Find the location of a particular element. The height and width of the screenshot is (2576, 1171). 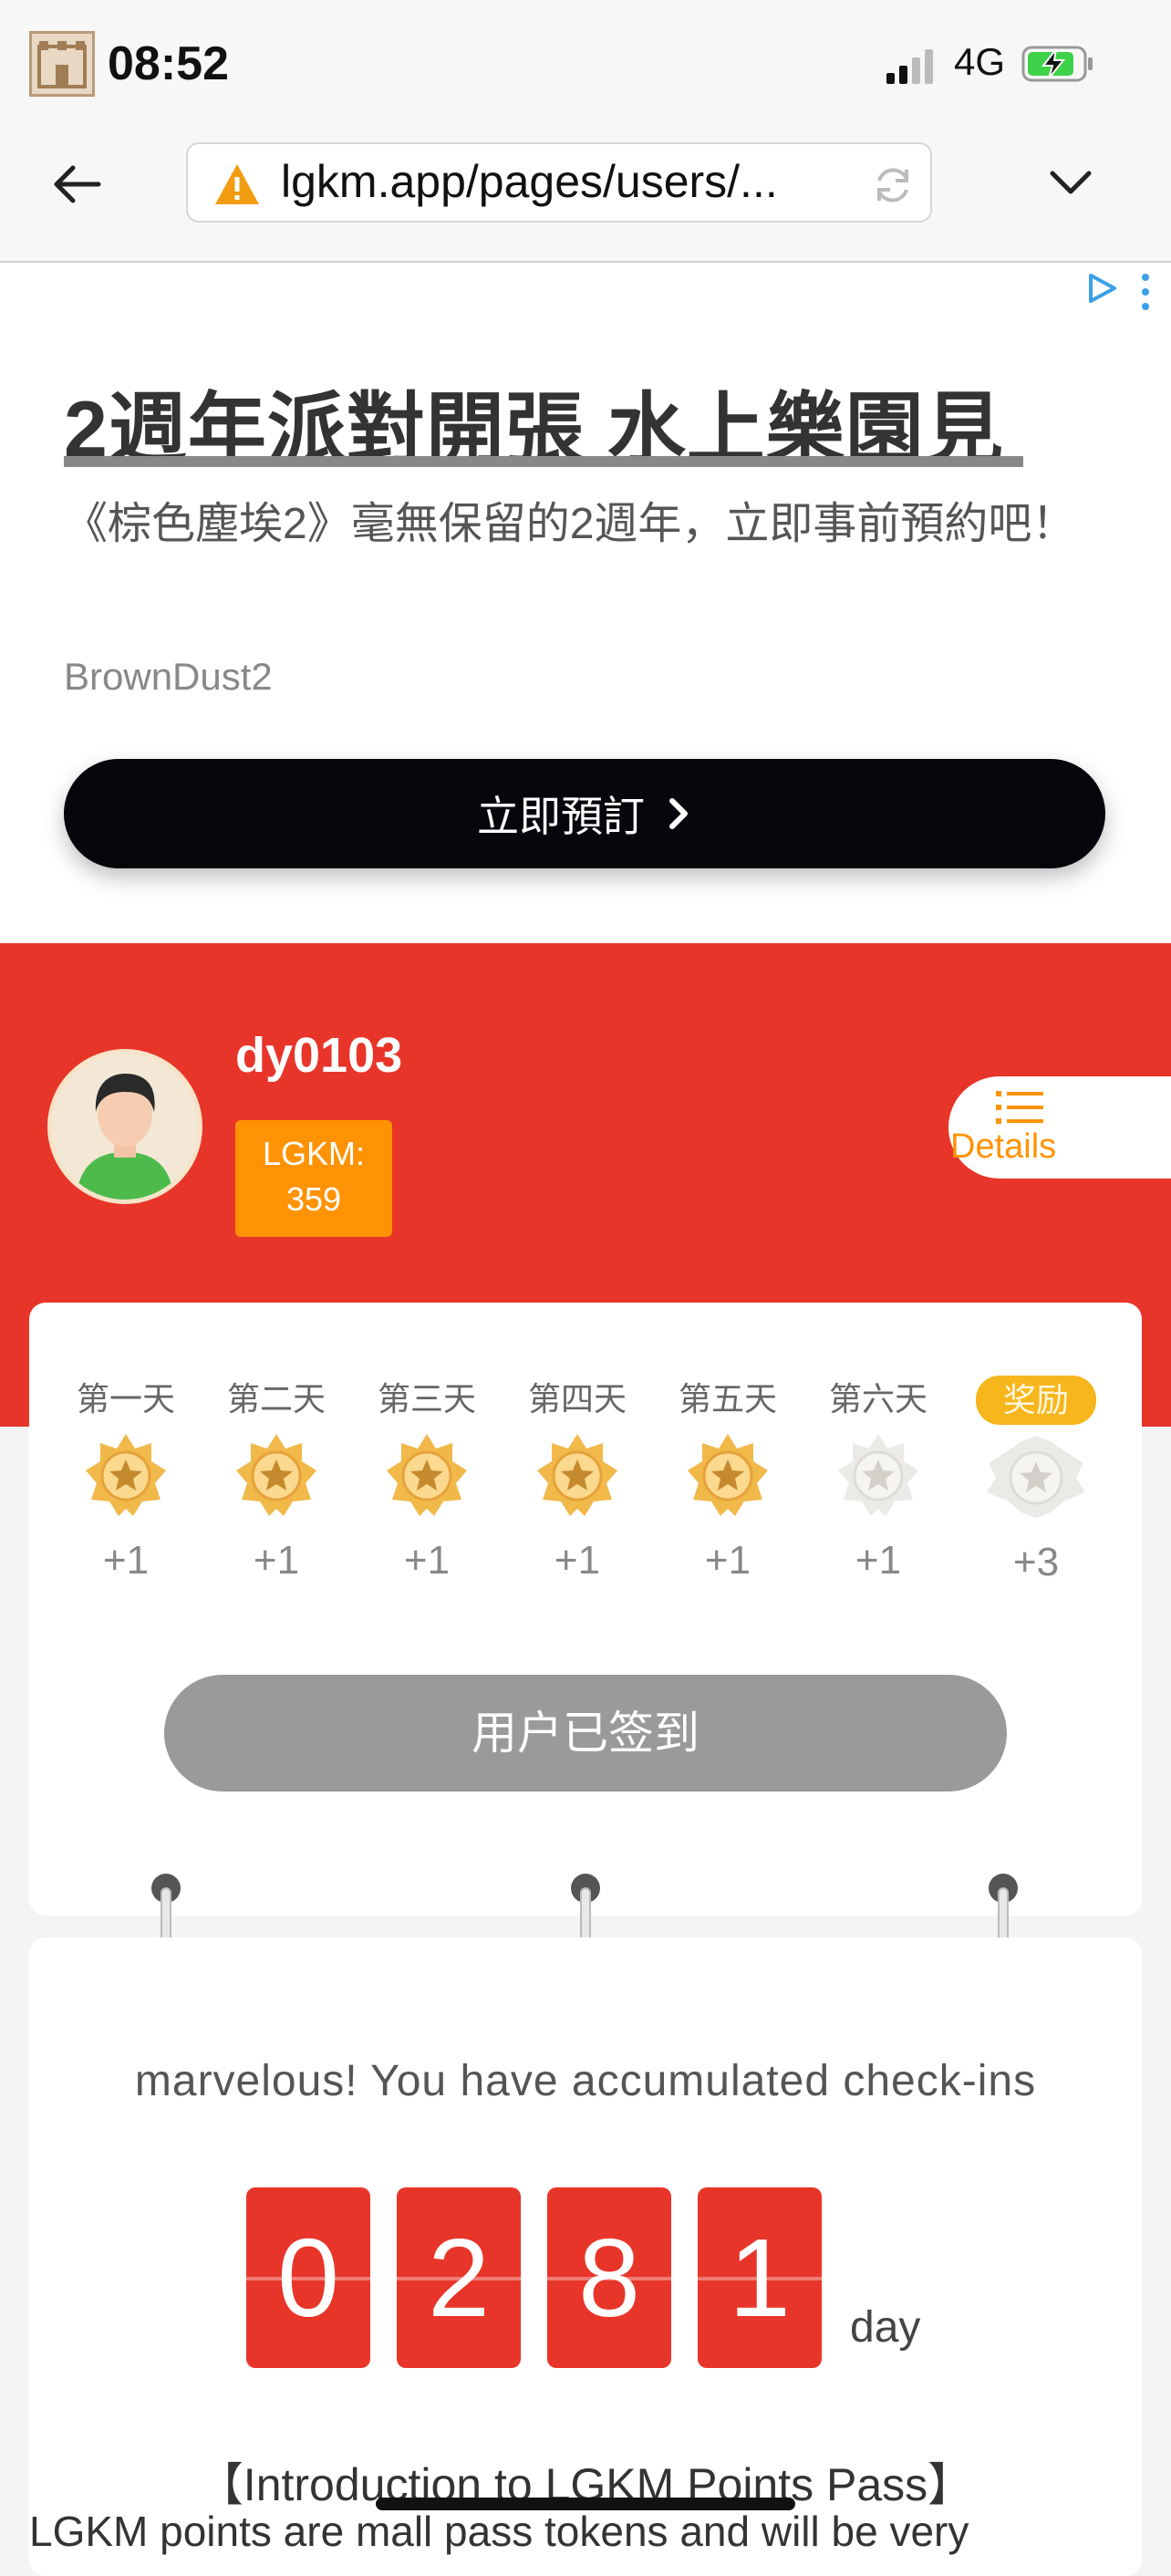

headline-underline is located at coordinates (543, 461).